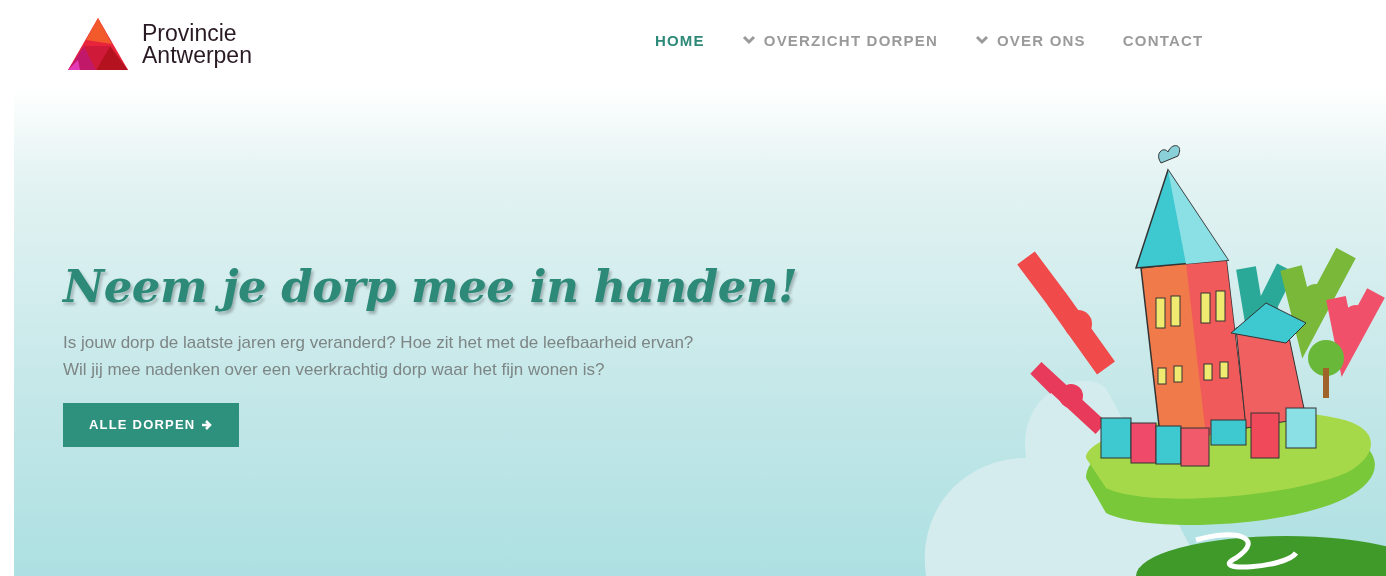 The image size is (1386, 576). I want to click on all-villages-button: ALLE DORPEN, so click(151, 424).